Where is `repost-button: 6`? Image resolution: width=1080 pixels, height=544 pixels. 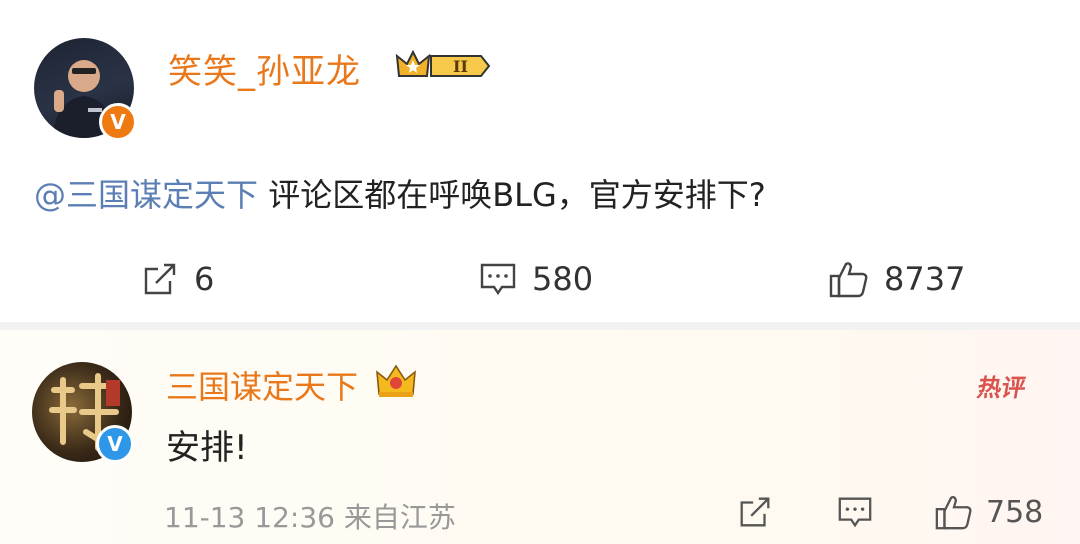 repost-button: 6 is located at coordinates (177, 279).